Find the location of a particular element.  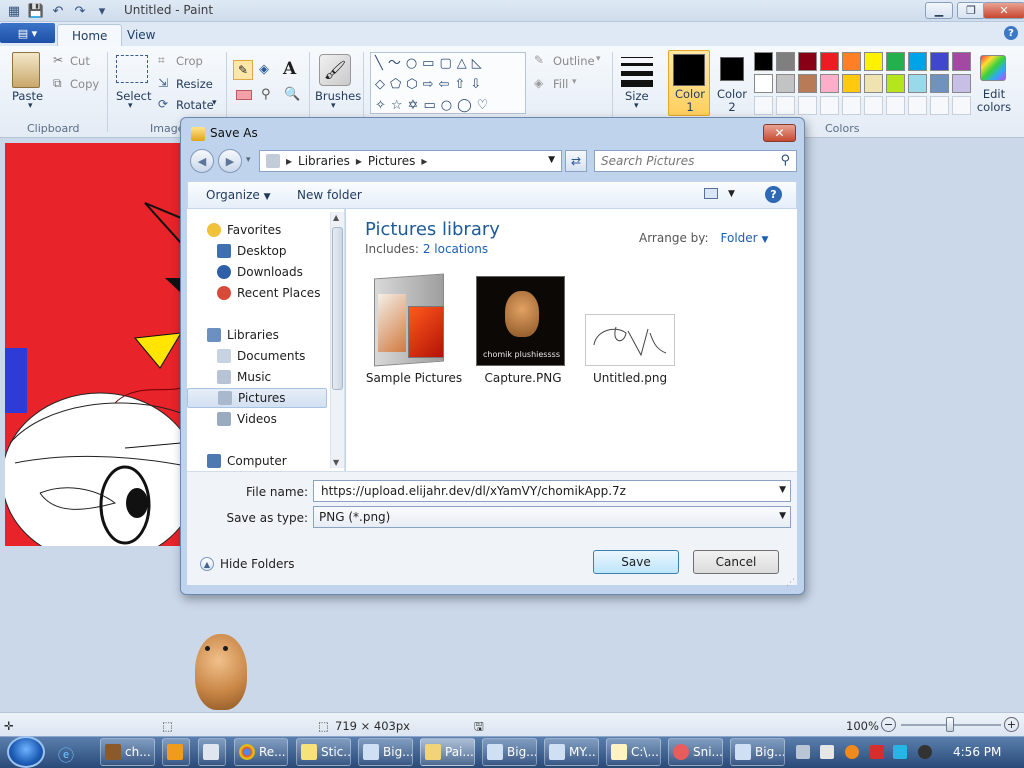

fill-button: Fill is located at coordinates (560, 84).